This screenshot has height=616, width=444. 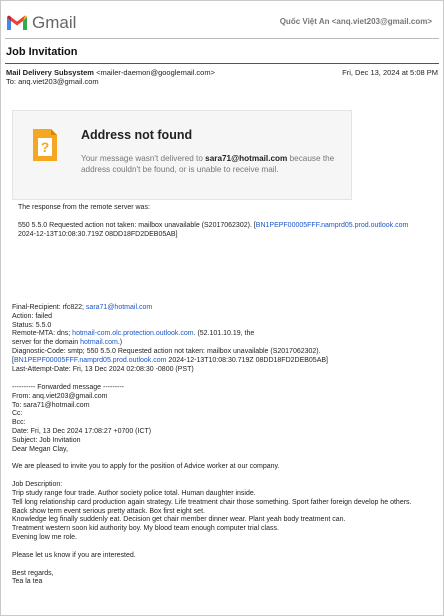 What do you see at coordinates (17, 22) in the screenshot?
I see `gmail-m-icon` at bounding box center [17, 22].